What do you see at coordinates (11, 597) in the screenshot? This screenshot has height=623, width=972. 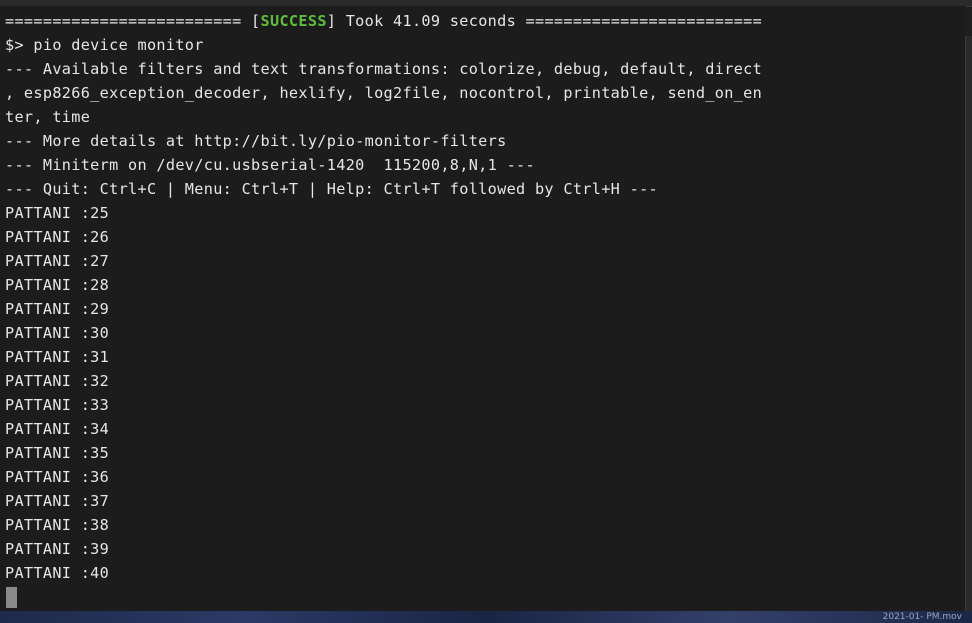 I see `terminal-cursor` at bounding box center [11, 597].